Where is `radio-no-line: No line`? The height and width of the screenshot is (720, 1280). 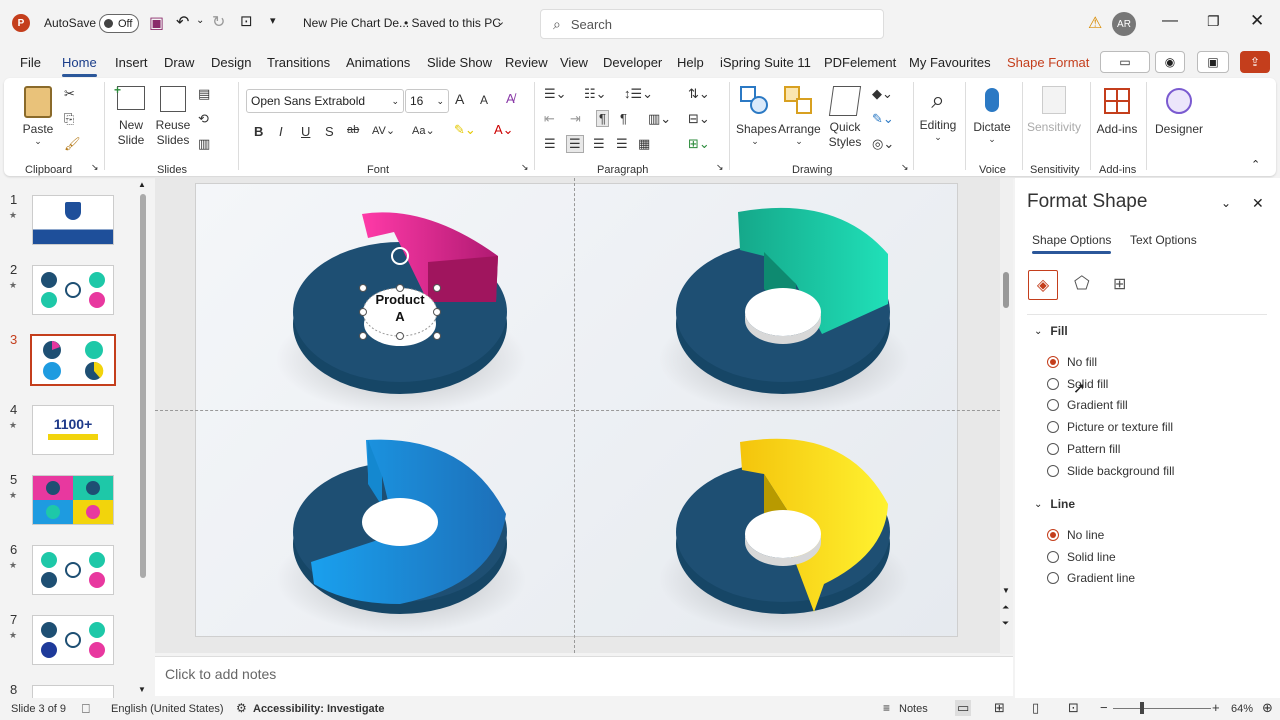
radio-no-line: No line is located at coordinates (1075, 535).